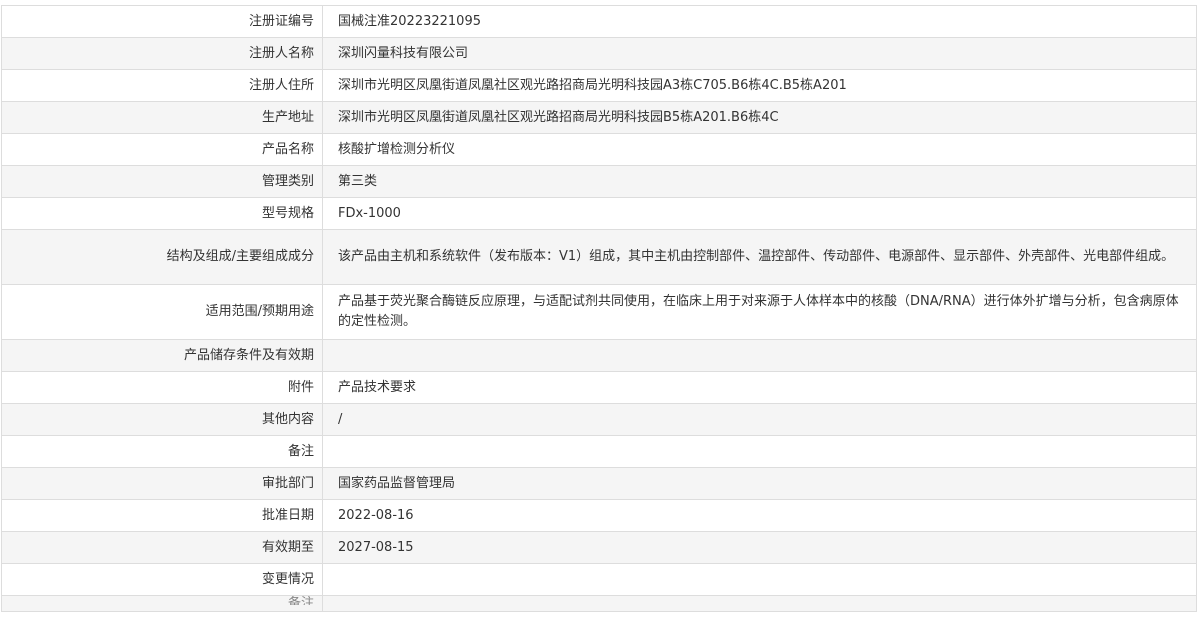 This screenshot has width=1200, height=623. I want to click on table-row: 附件 产品技术要求, so click(599, 387).